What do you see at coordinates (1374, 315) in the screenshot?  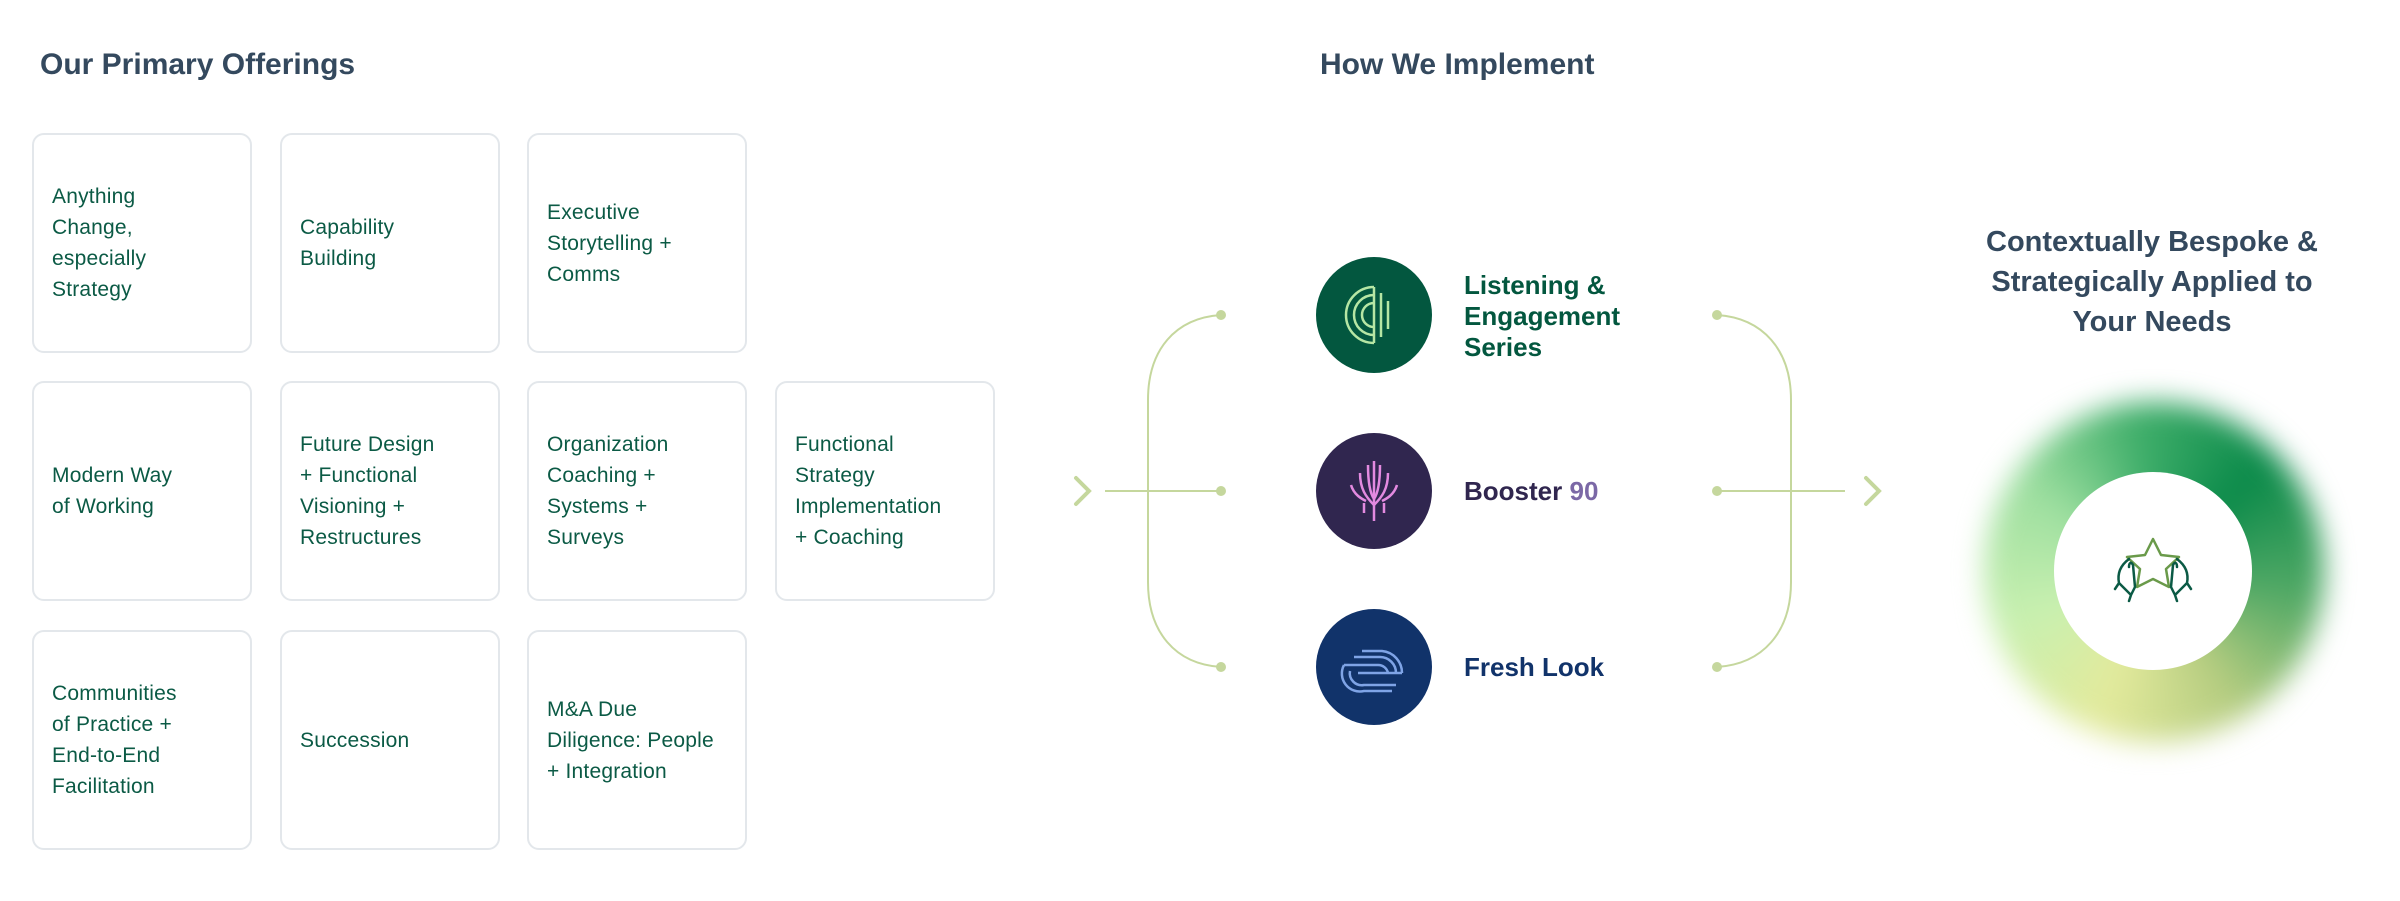 I see `listening-waves-icon` at bounding box center [1374, 315].